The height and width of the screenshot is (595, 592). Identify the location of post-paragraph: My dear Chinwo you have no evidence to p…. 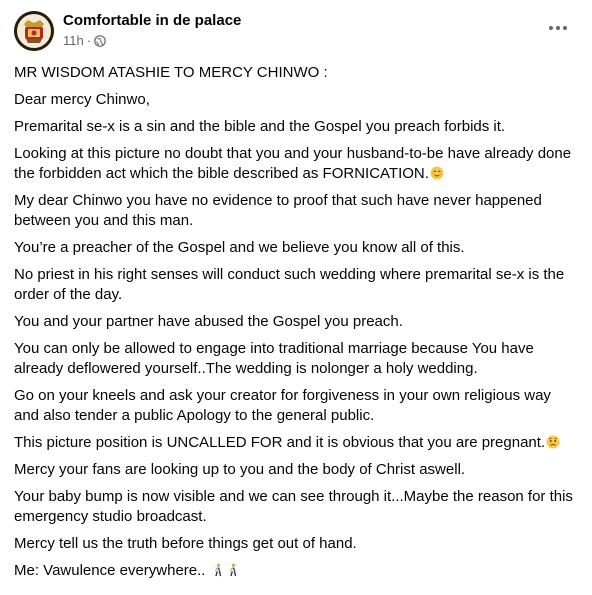
(278, 210).